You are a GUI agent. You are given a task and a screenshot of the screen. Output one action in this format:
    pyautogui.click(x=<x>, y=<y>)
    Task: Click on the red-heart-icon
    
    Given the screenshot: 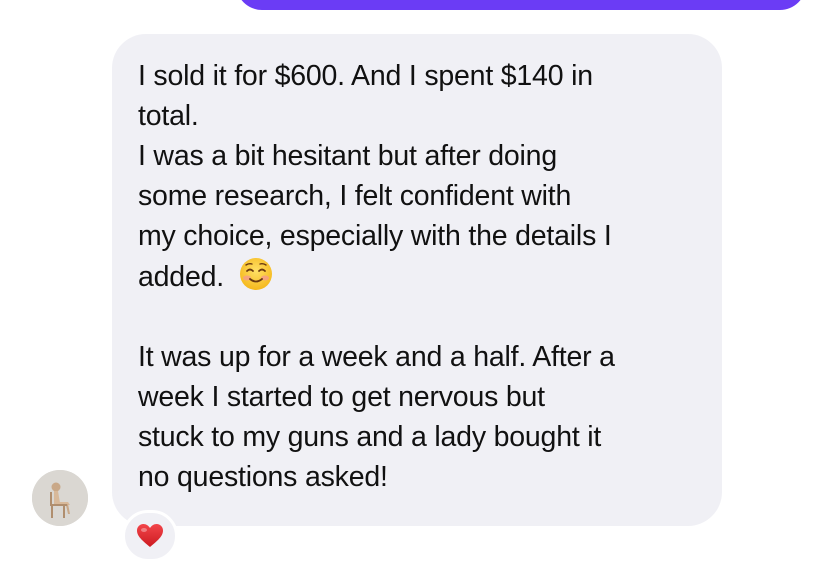 What is the action you would take?
    pyautogui.click(x=150, y=535)
    